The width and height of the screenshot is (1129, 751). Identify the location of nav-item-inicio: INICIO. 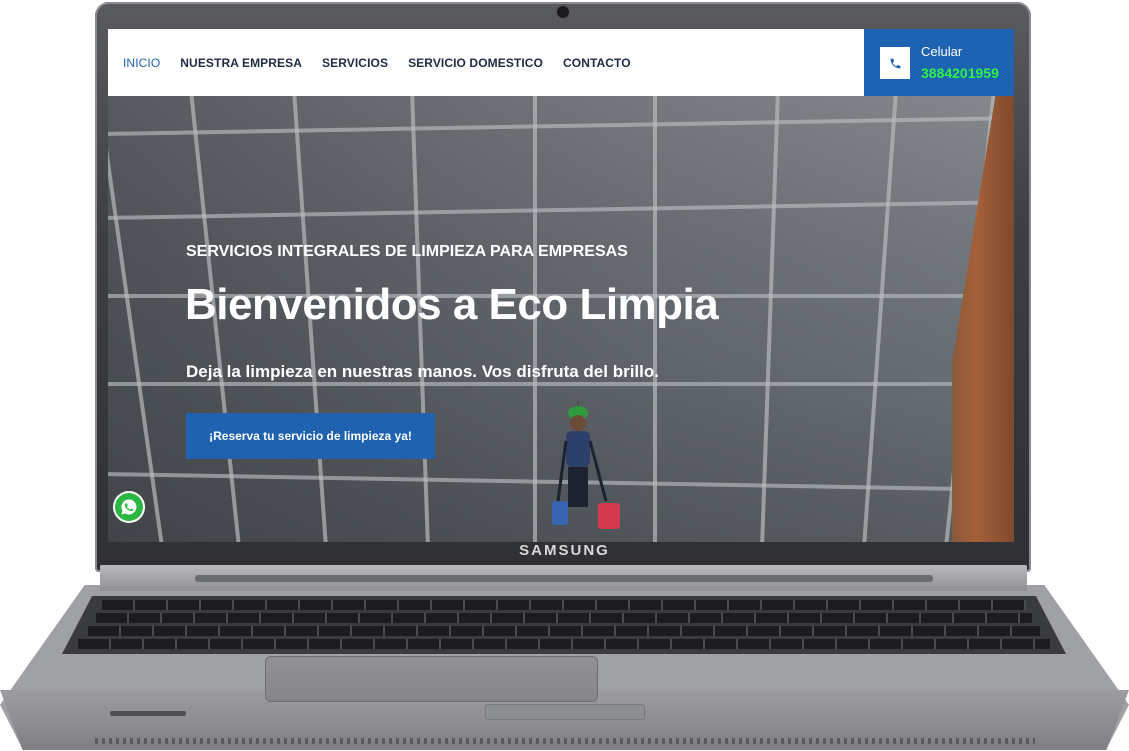
(141, 63).